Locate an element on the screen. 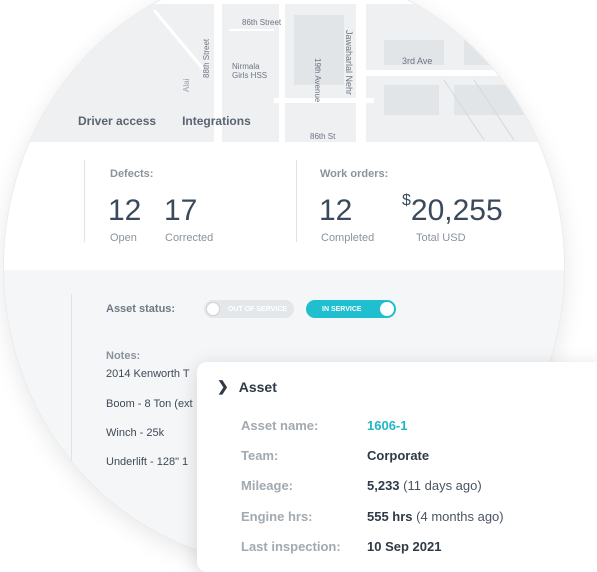 This screenshot has height=572, width=597. poi-label: Nirmala Girls HSS is located at coordinates (250, 71).